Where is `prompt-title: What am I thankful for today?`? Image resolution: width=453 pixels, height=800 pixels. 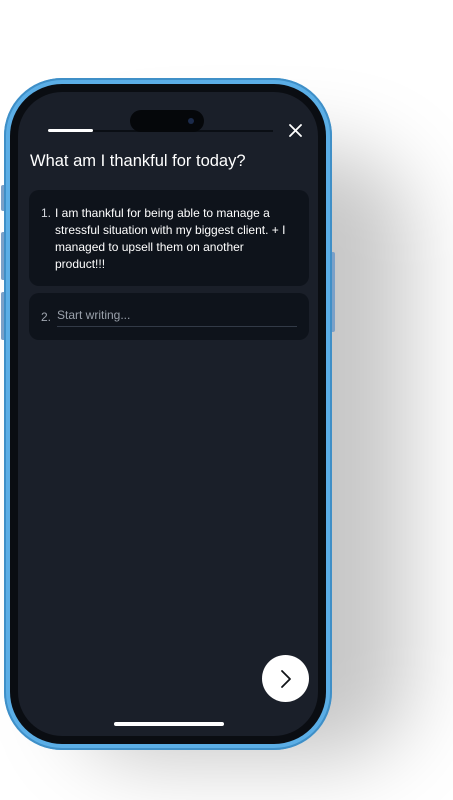
prompt-title: What am I thankful for today? is located at coordinates (138, 161).